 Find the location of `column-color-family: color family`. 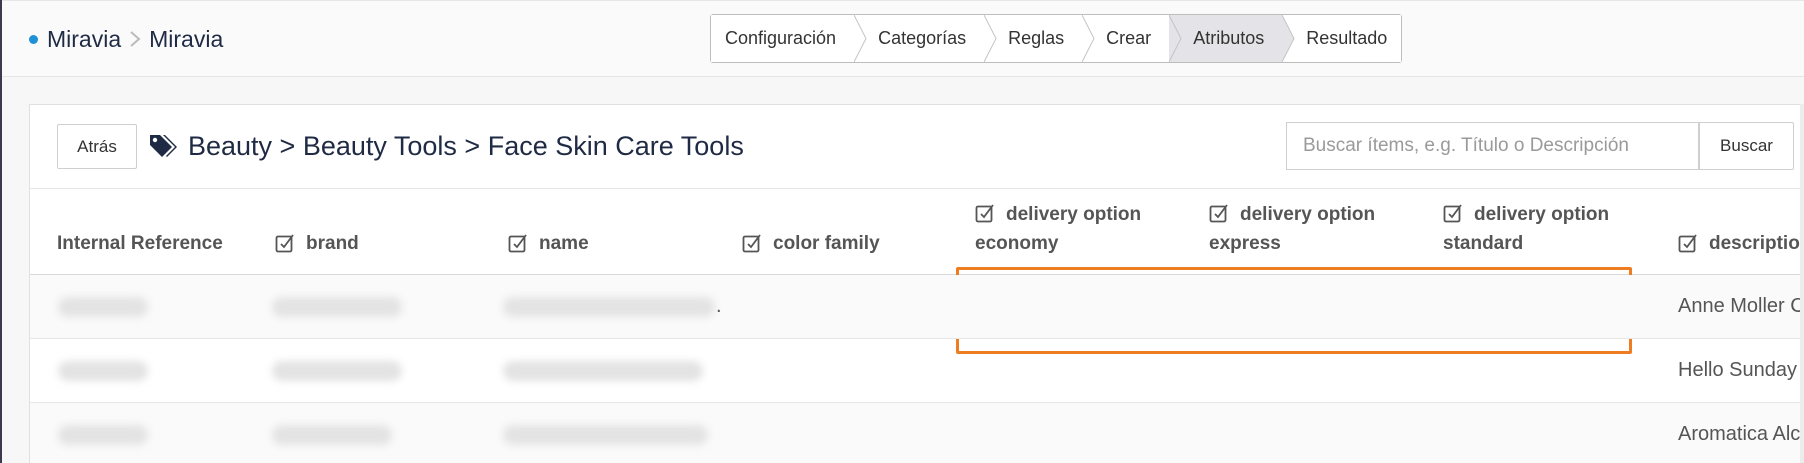

column-color-family: color family is located at coordinates (811, 243).